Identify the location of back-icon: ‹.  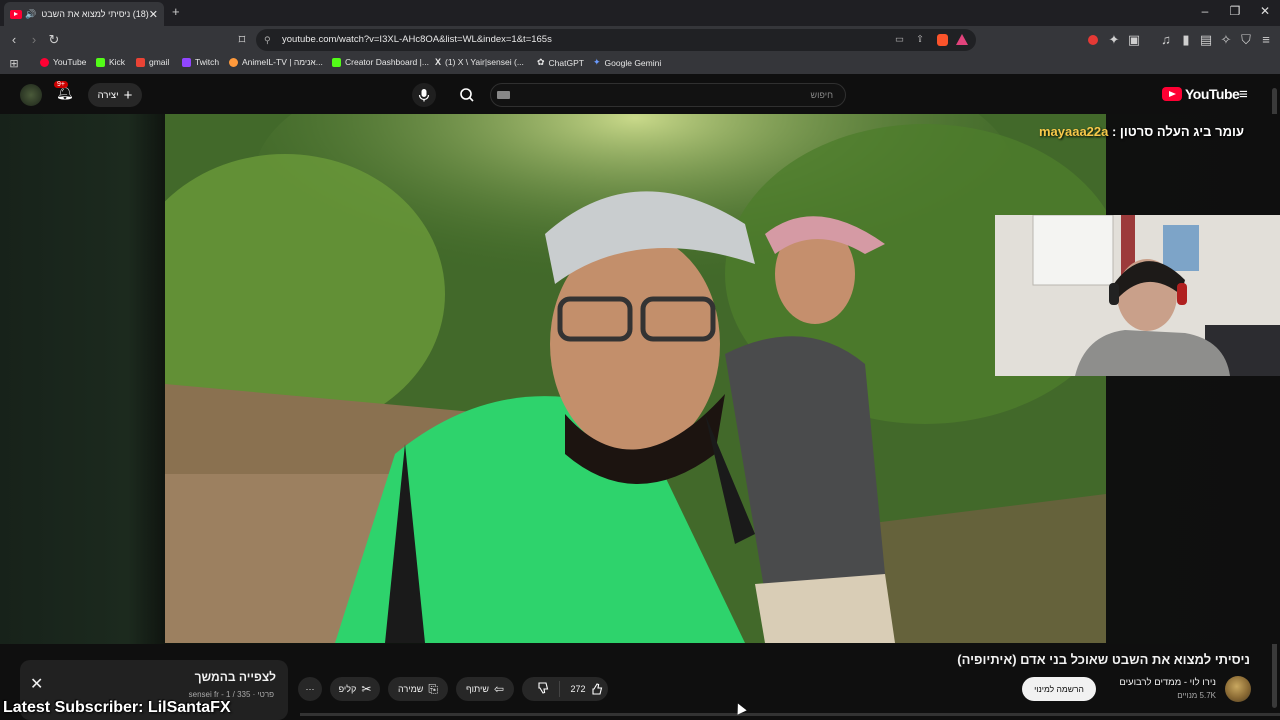
(14, 40).